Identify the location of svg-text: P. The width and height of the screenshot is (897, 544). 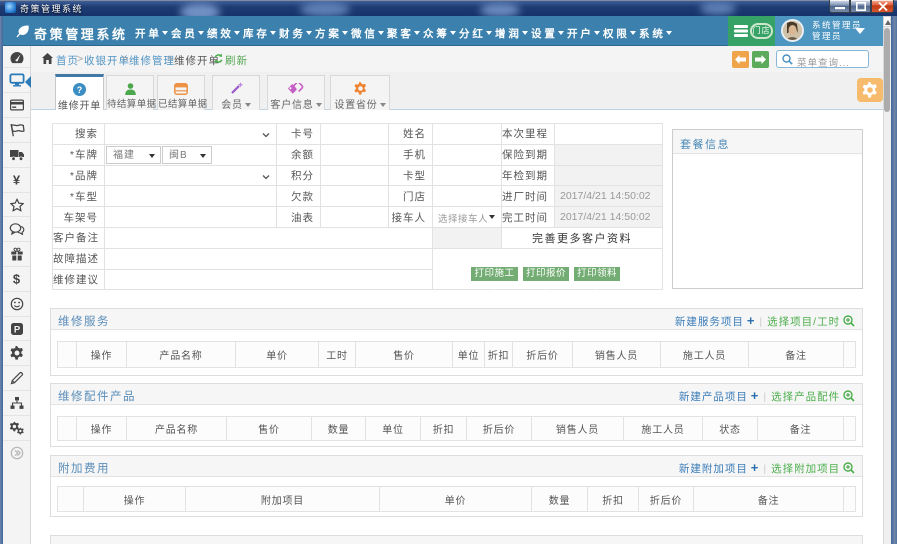
(16, 329).